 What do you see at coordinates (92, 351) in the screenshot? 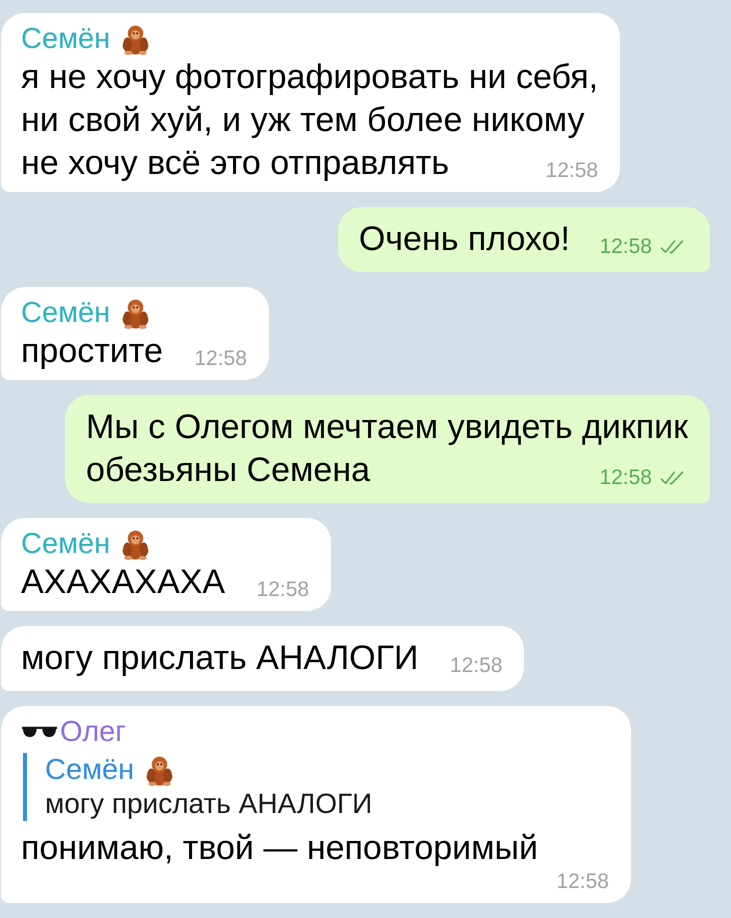
I see `message-text: простите` at bounding box center [92, 351].